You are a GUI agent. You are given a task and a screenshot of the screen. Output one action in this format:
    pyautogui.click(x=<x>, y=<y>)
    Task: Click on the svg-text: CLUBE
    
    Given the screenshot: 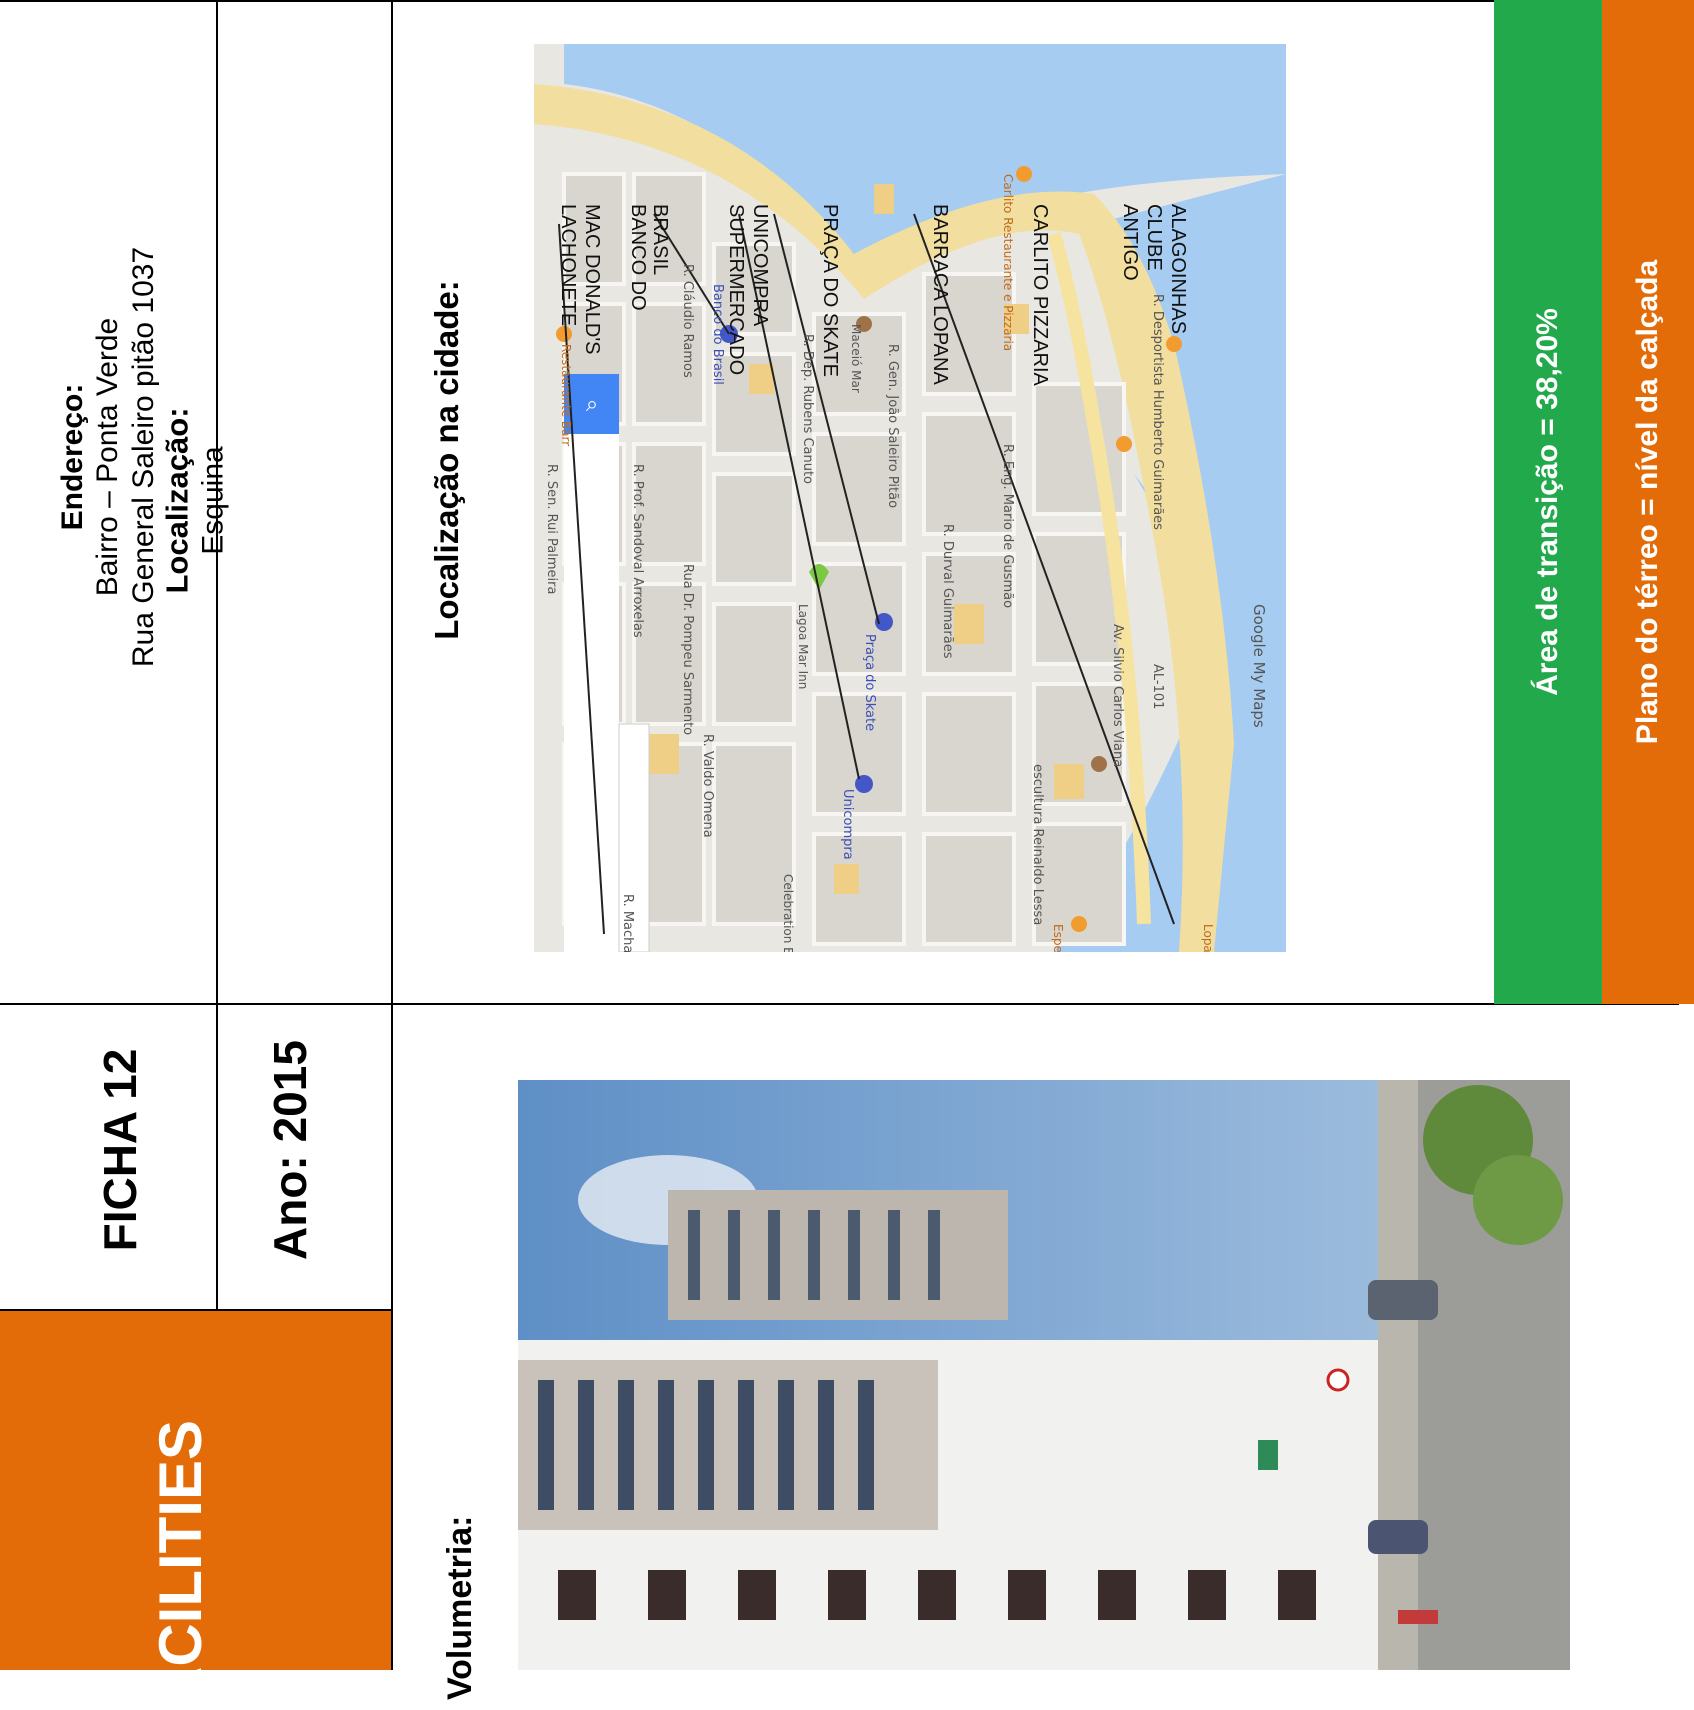 What is the action you would take?
    pyautogui.click(x=1154, y=237)
    